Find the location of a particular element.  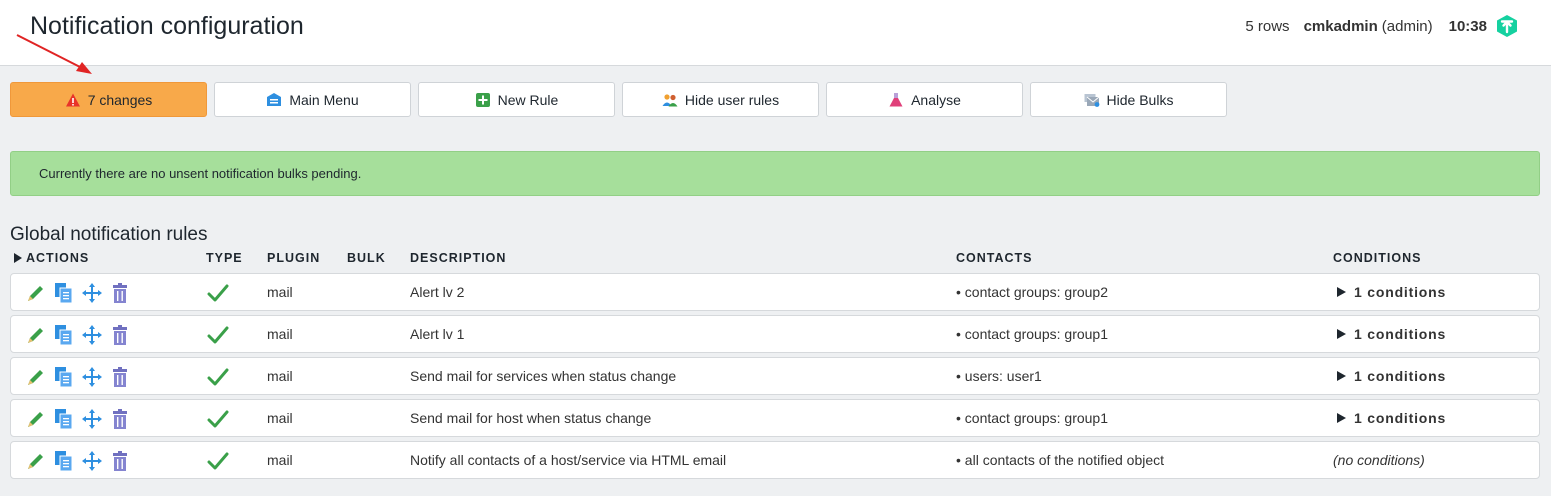

contacts-value: • users: user1 is located at coordinates (999, 376).